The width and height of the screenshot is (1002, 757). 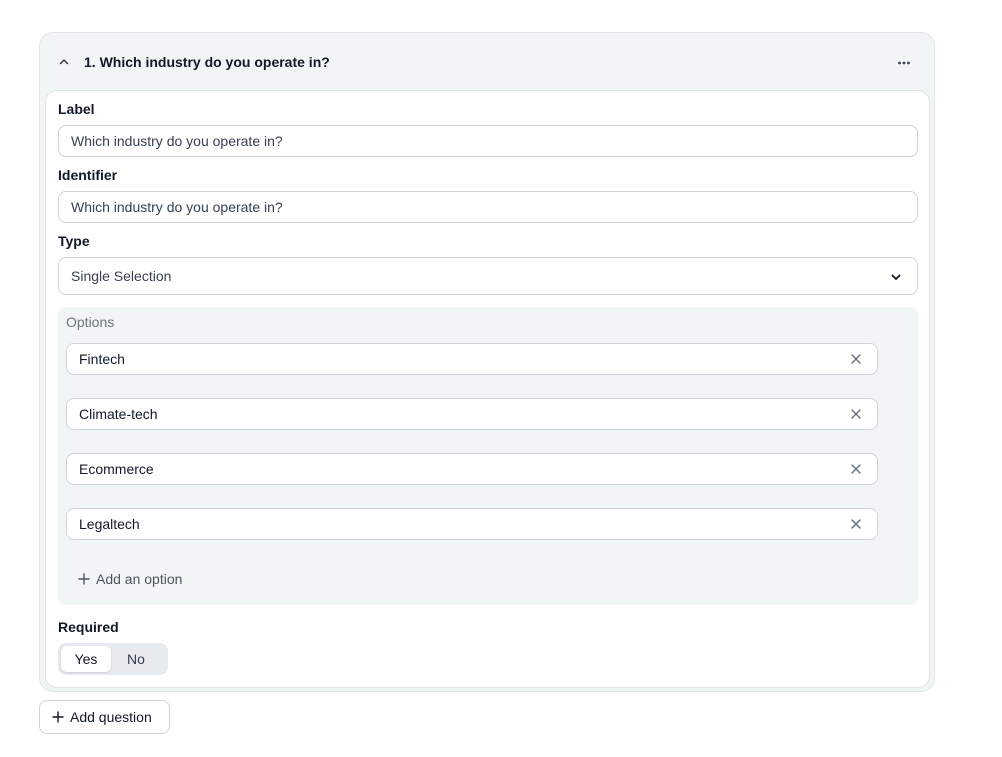 I want to click on type-select-value: Single Selection, so click(x=121, y=276).